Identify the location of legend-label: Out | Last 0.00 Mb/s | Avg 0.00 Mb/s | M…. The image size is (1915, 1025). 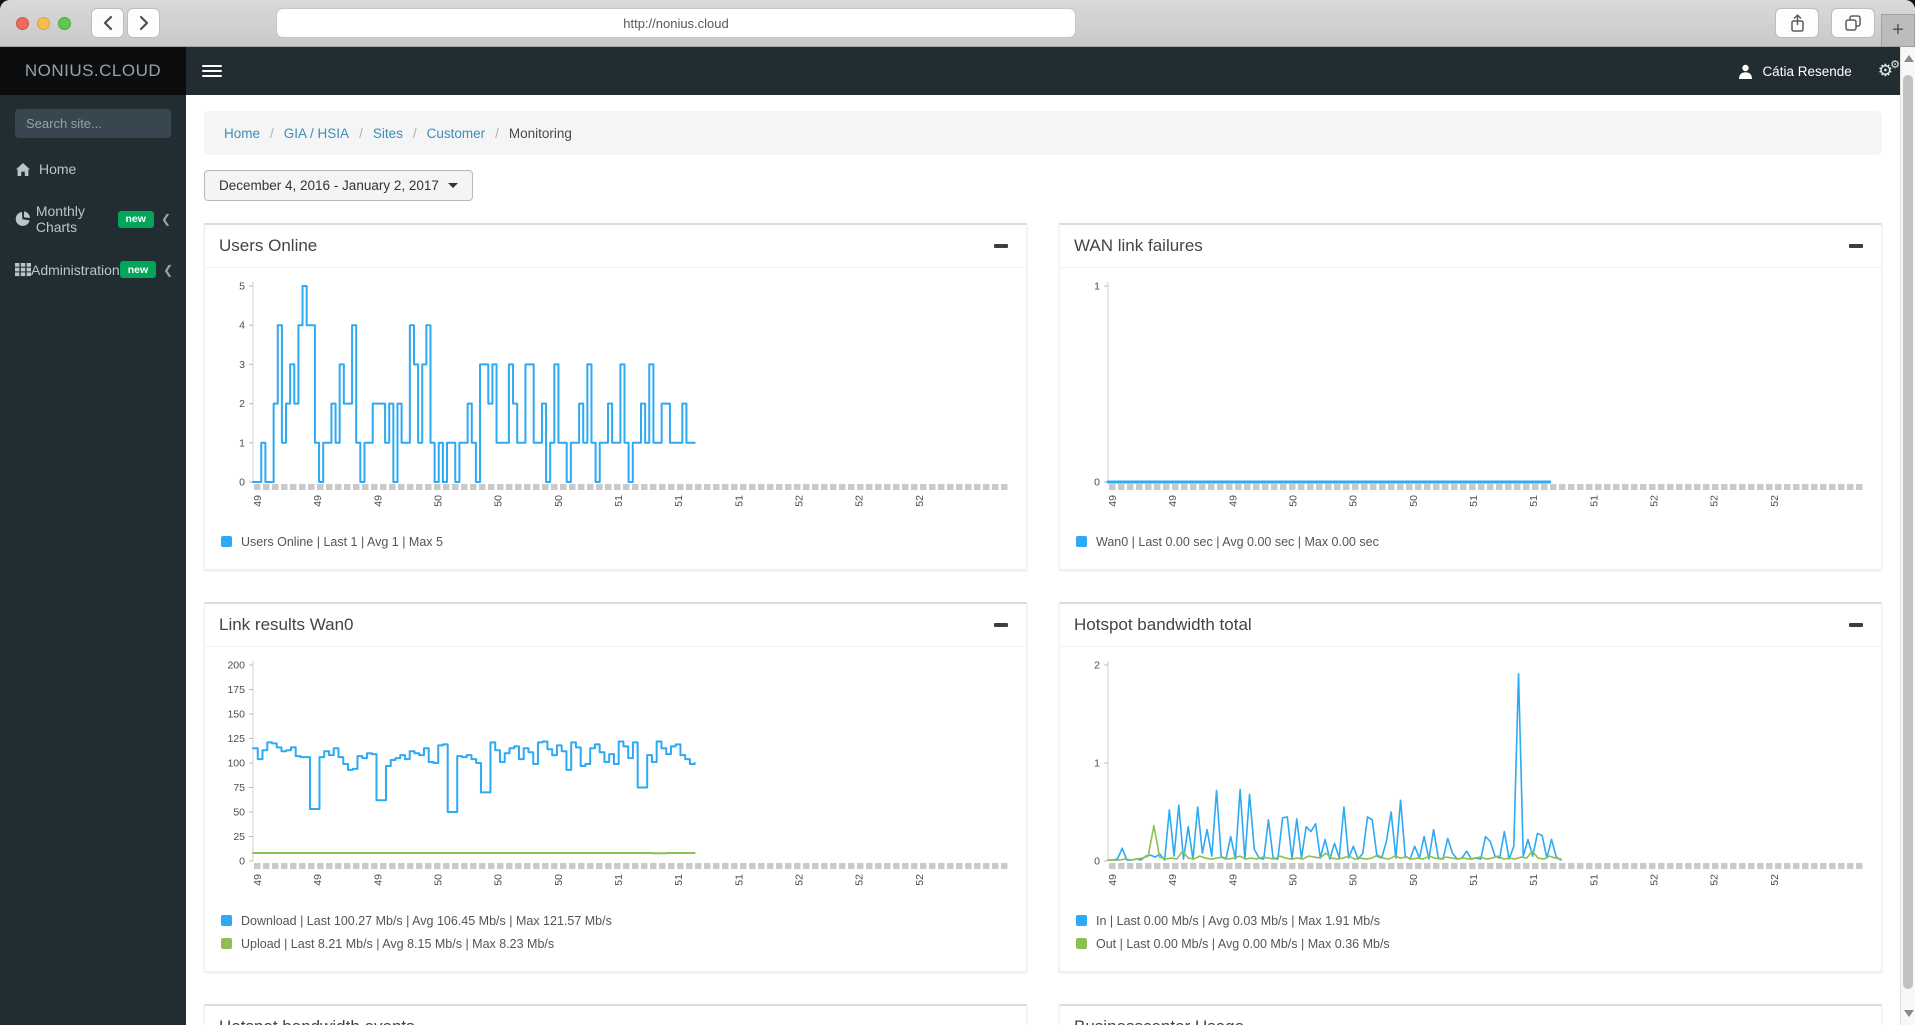
(1243, 943).